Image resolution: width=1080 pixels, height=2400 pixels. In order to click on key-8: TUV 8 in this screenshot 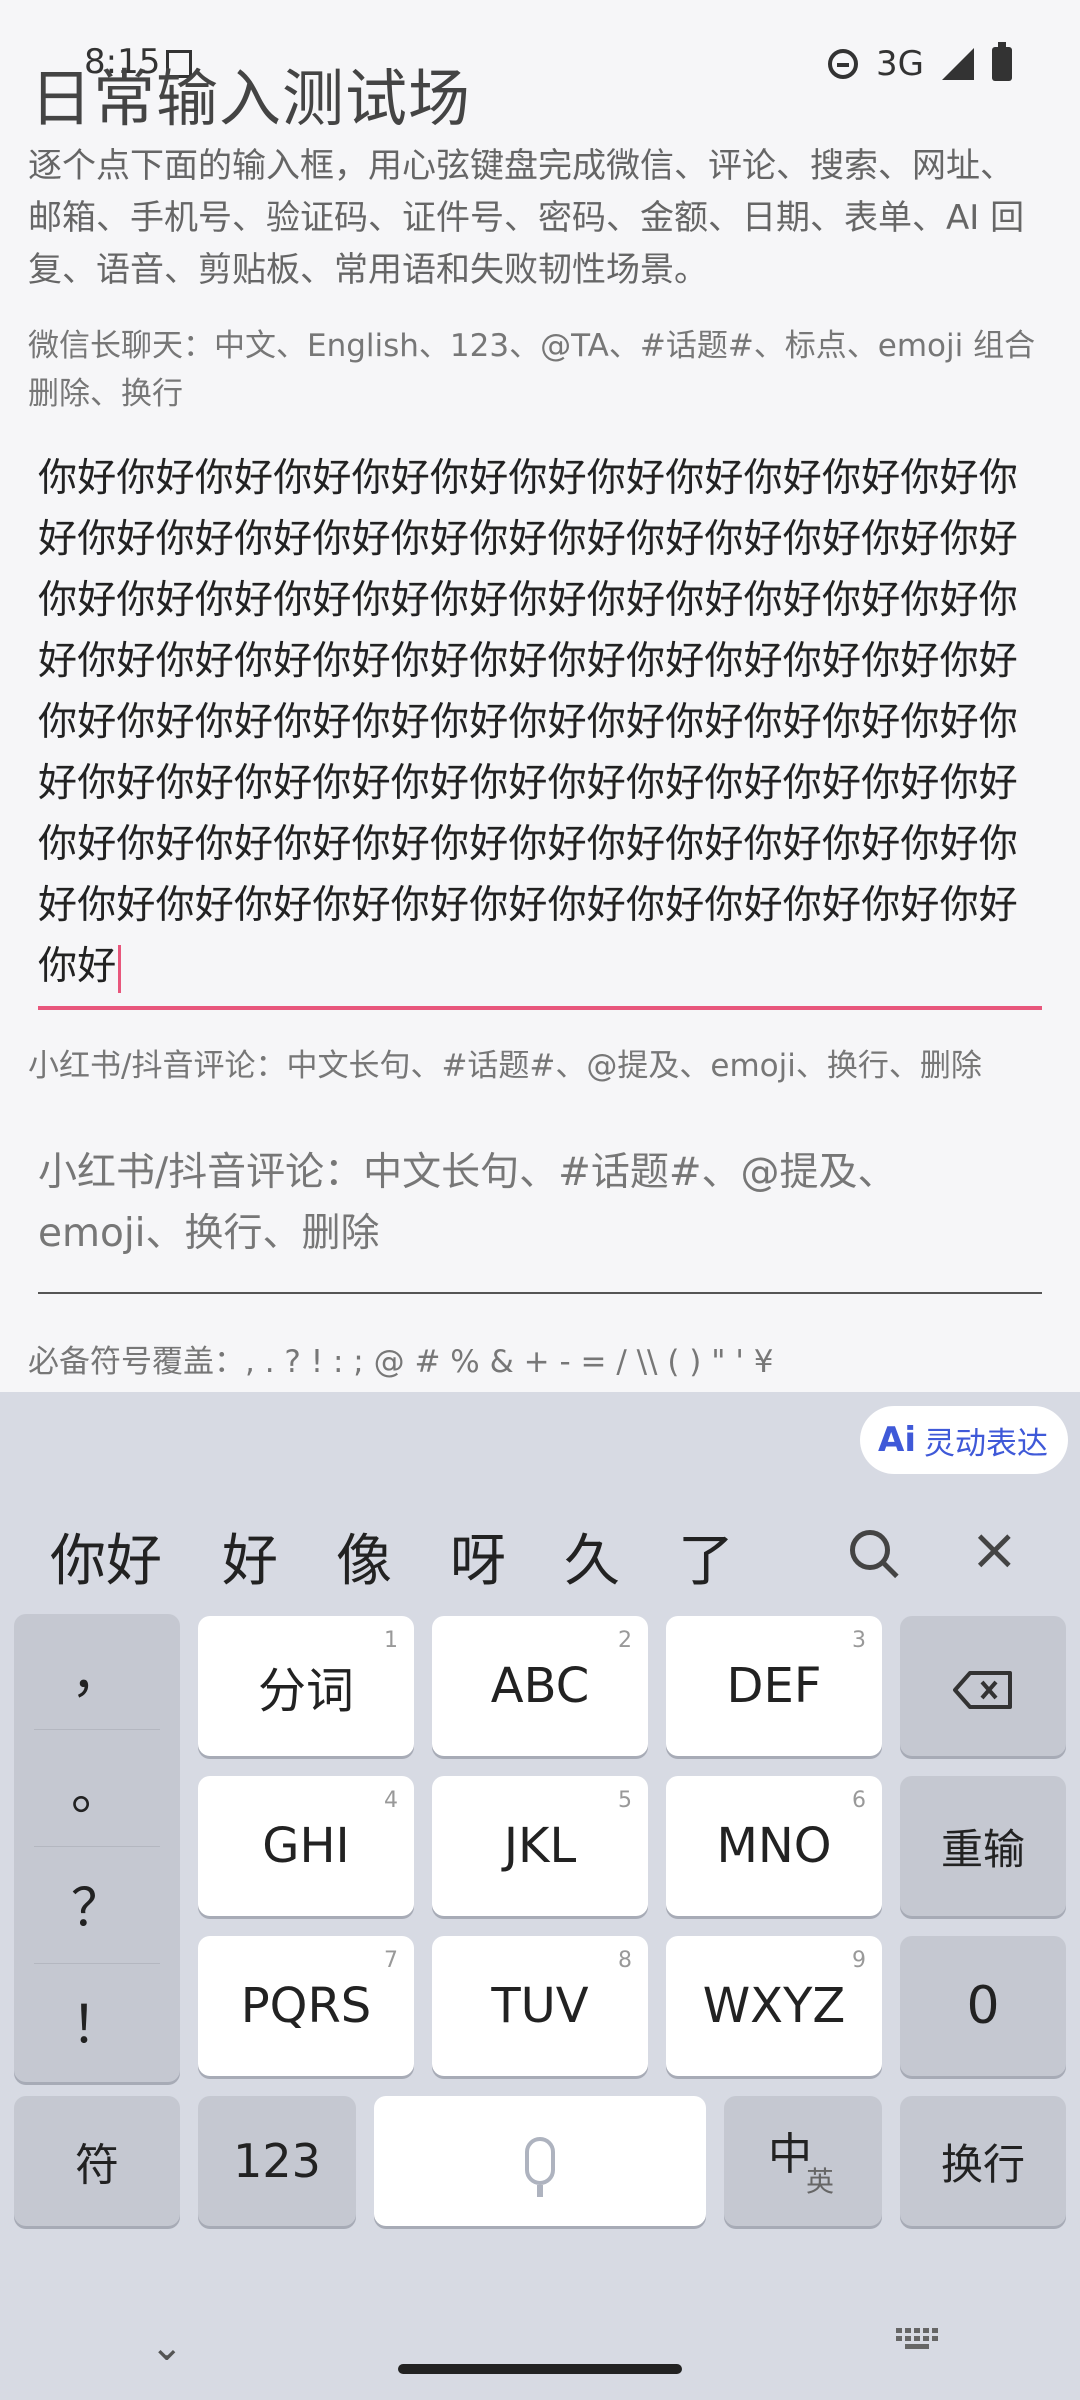, I will do `click(540, 2006)`.